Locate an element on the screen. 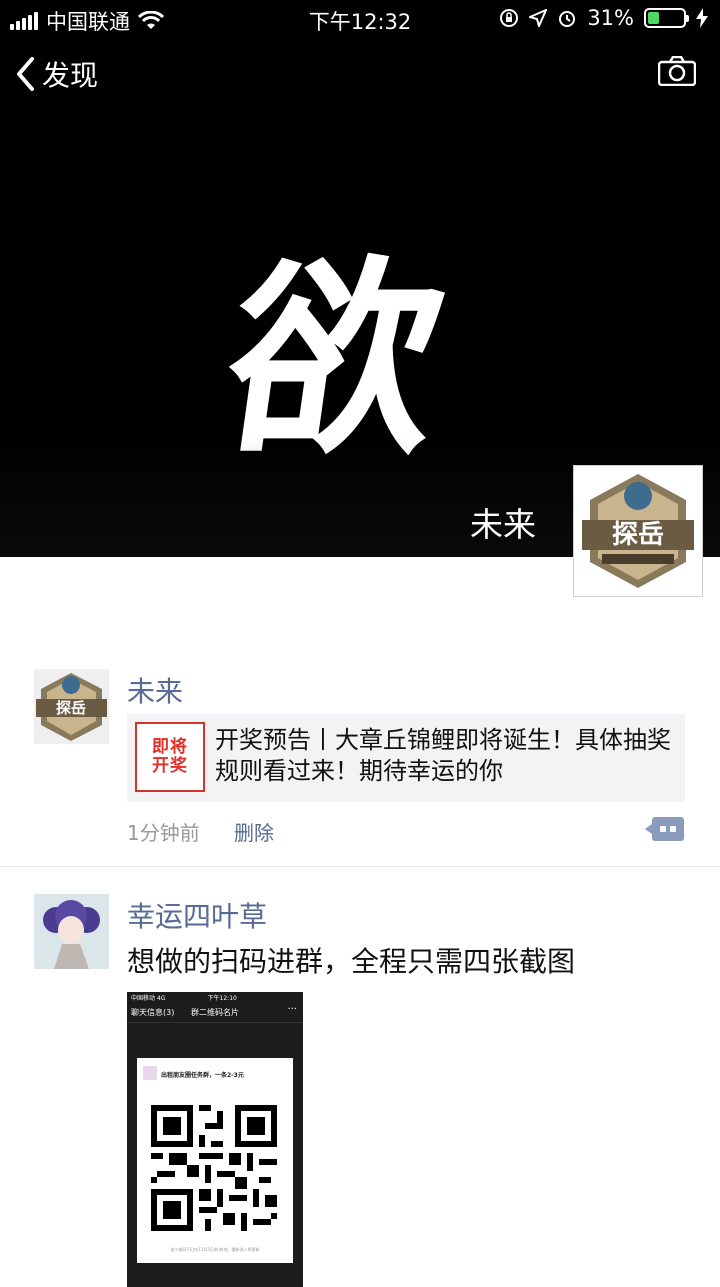 The image size is (720, 1287). delete-button: 删除 is located at coordinates (254, 831).